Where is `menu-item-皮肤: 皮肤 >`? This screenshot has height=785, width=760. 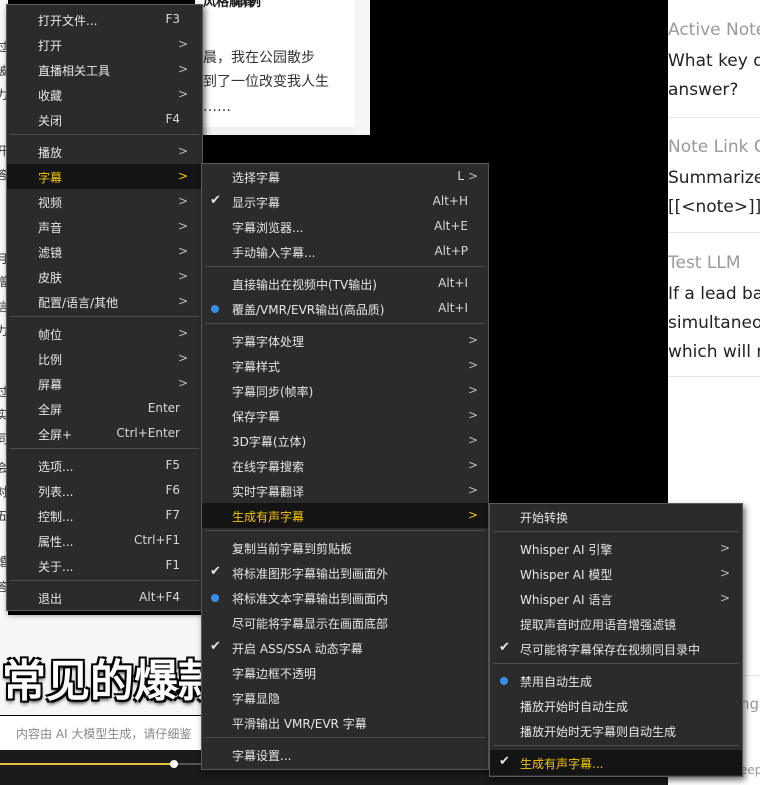
menu-item-皮肤: 皮肤 > is located at coordinates (104, 276).